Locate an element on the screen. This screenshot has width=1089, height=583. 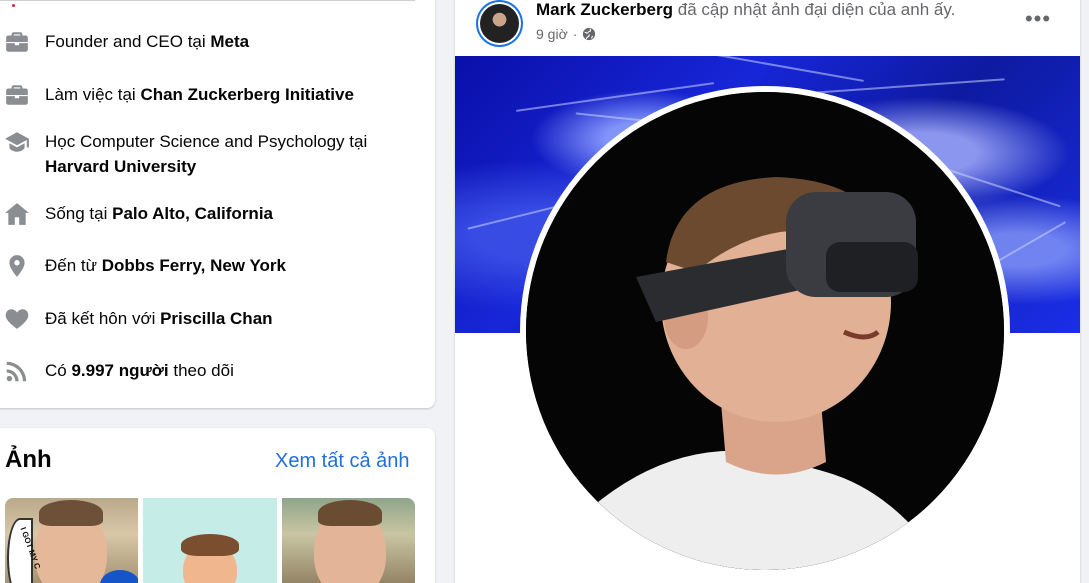
intro-item-lives: Sống tại Palo Alto, California is located at coordinates (202, 213).